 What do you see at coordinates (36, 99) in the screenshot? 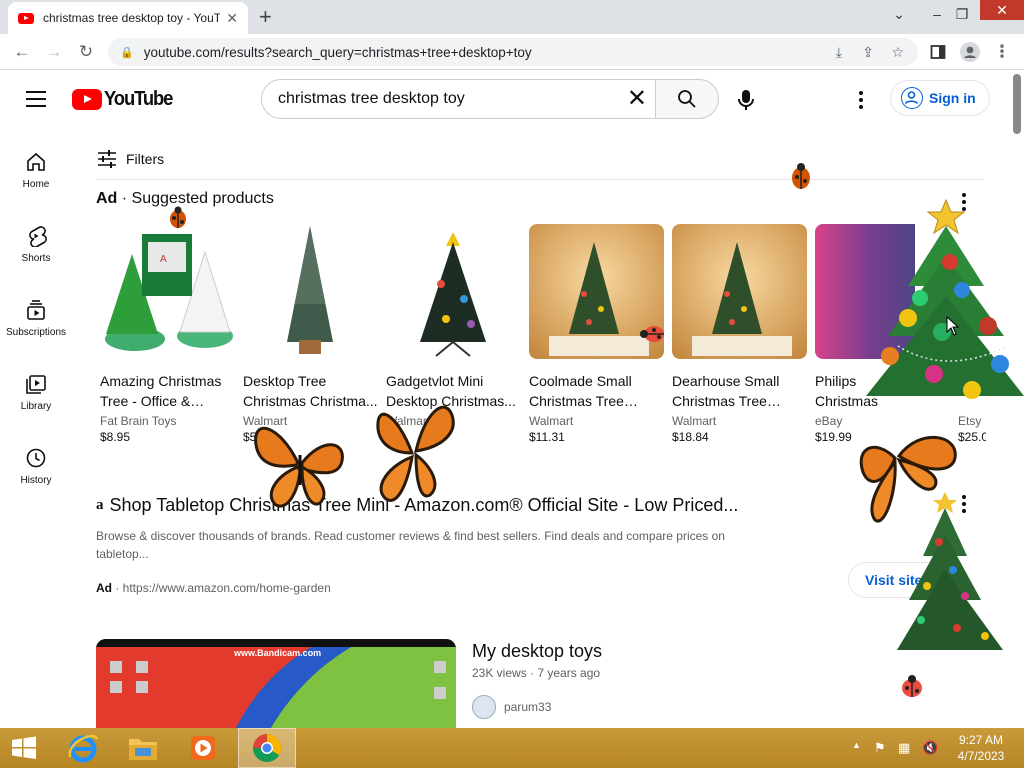
I see `hamburger-menu-icon` at bounding box center [36, 99].